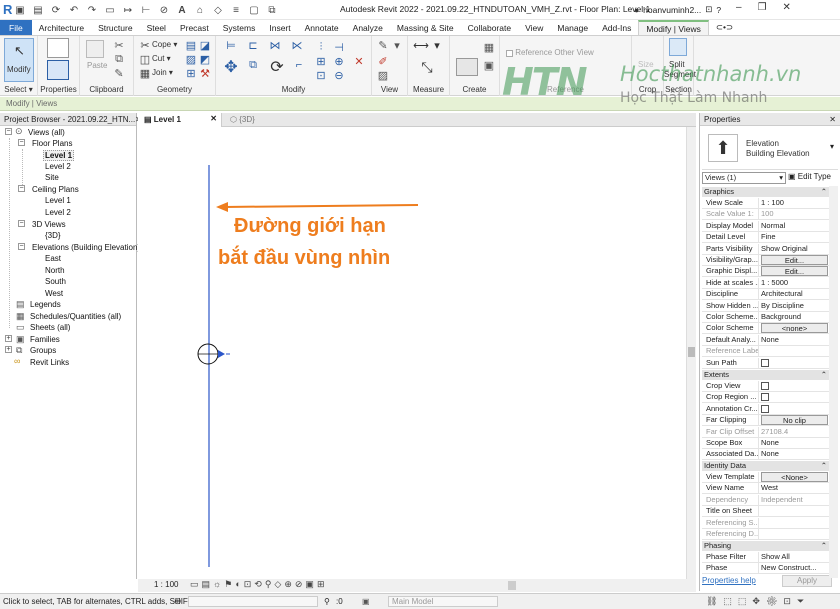 Image resolution: width=840 pixels, height=609 pixels. Describe the element at coordinates (258, 584) in the screenshot. I see `view-control-icons: ▭▤☼⚑◐⊡⟲⚲◇⊕⊘▣⊞` at that location.